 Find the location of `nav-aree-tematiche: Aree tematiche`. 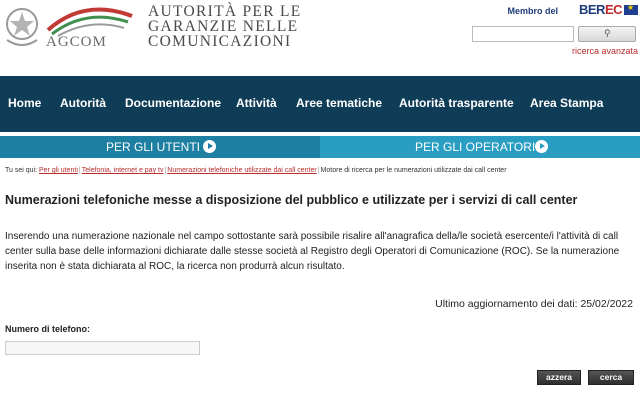

nav-aree-tematiche: Aree tematiche is located at coordinates (339, 103).